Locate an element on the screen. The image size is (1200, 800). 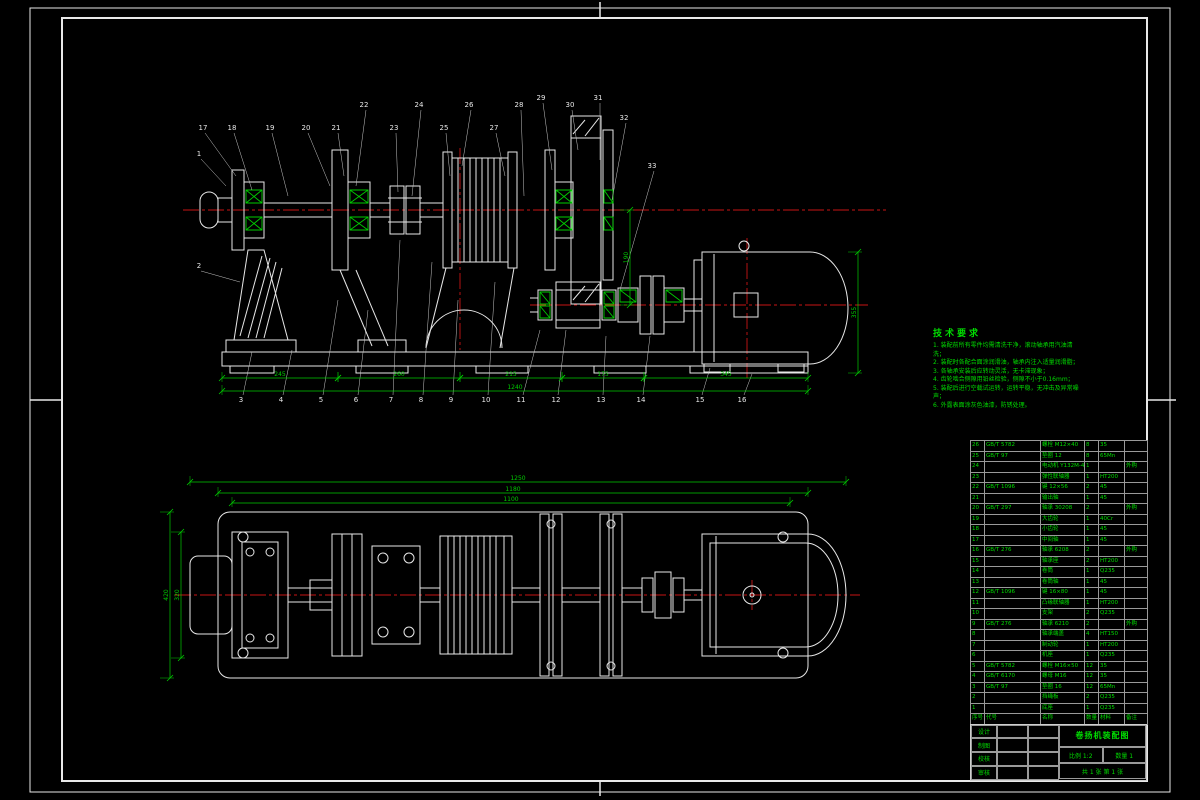
bom-row-cell: 机座 is located at coordinates (1062, 656).